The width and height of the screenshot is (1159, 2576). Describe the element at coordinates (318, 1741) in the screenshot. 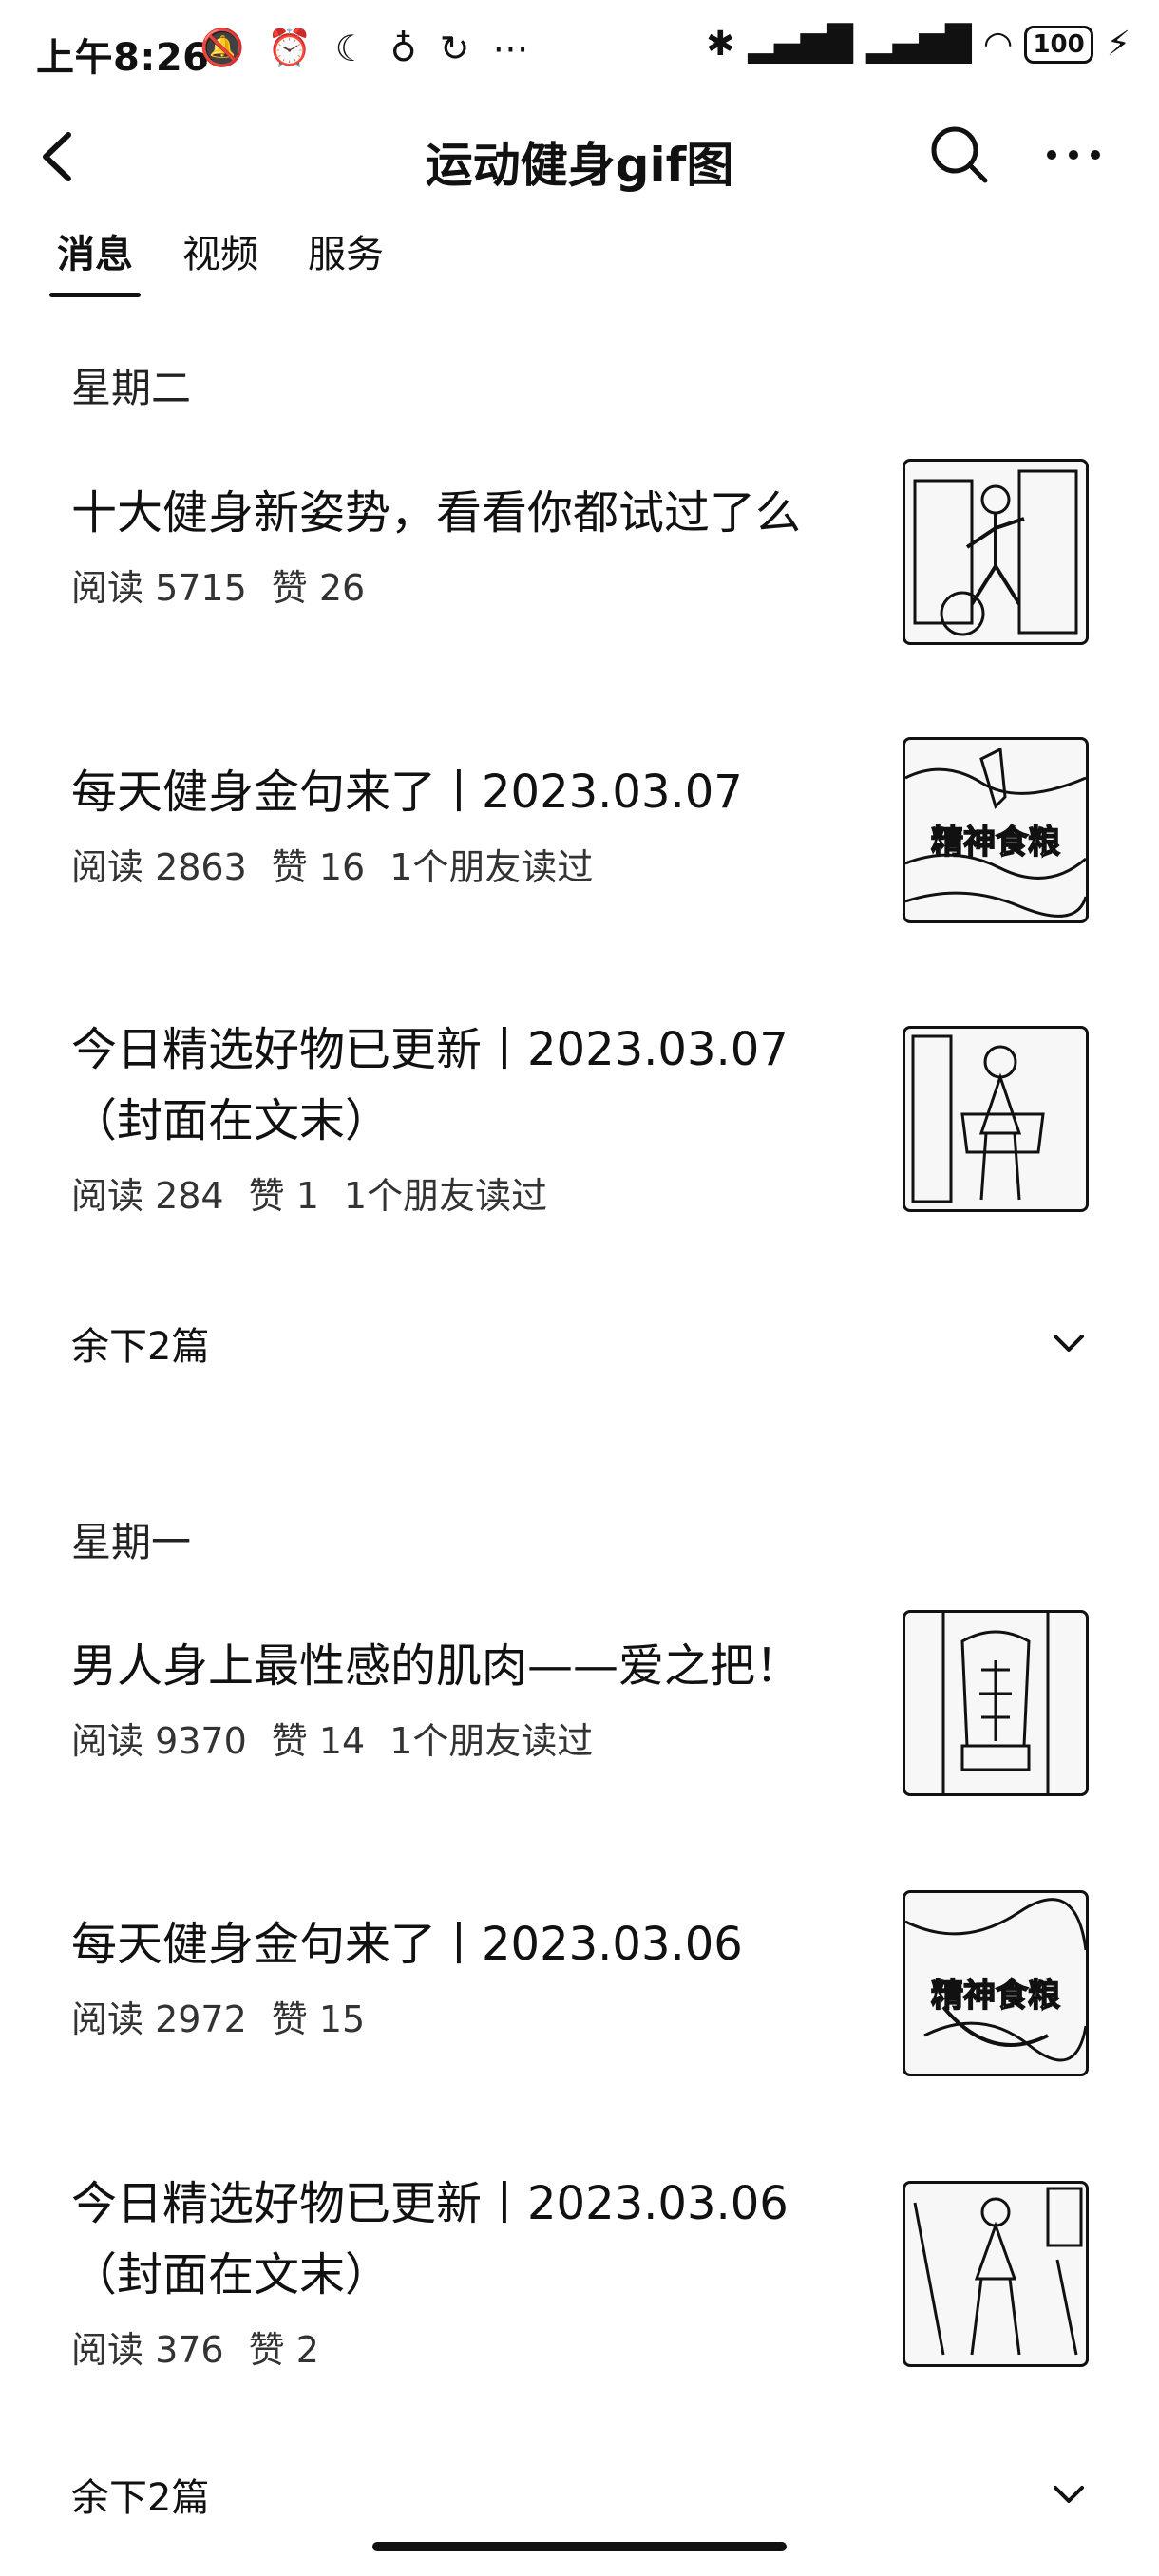

I see `like-count: 赞 14` at that location.